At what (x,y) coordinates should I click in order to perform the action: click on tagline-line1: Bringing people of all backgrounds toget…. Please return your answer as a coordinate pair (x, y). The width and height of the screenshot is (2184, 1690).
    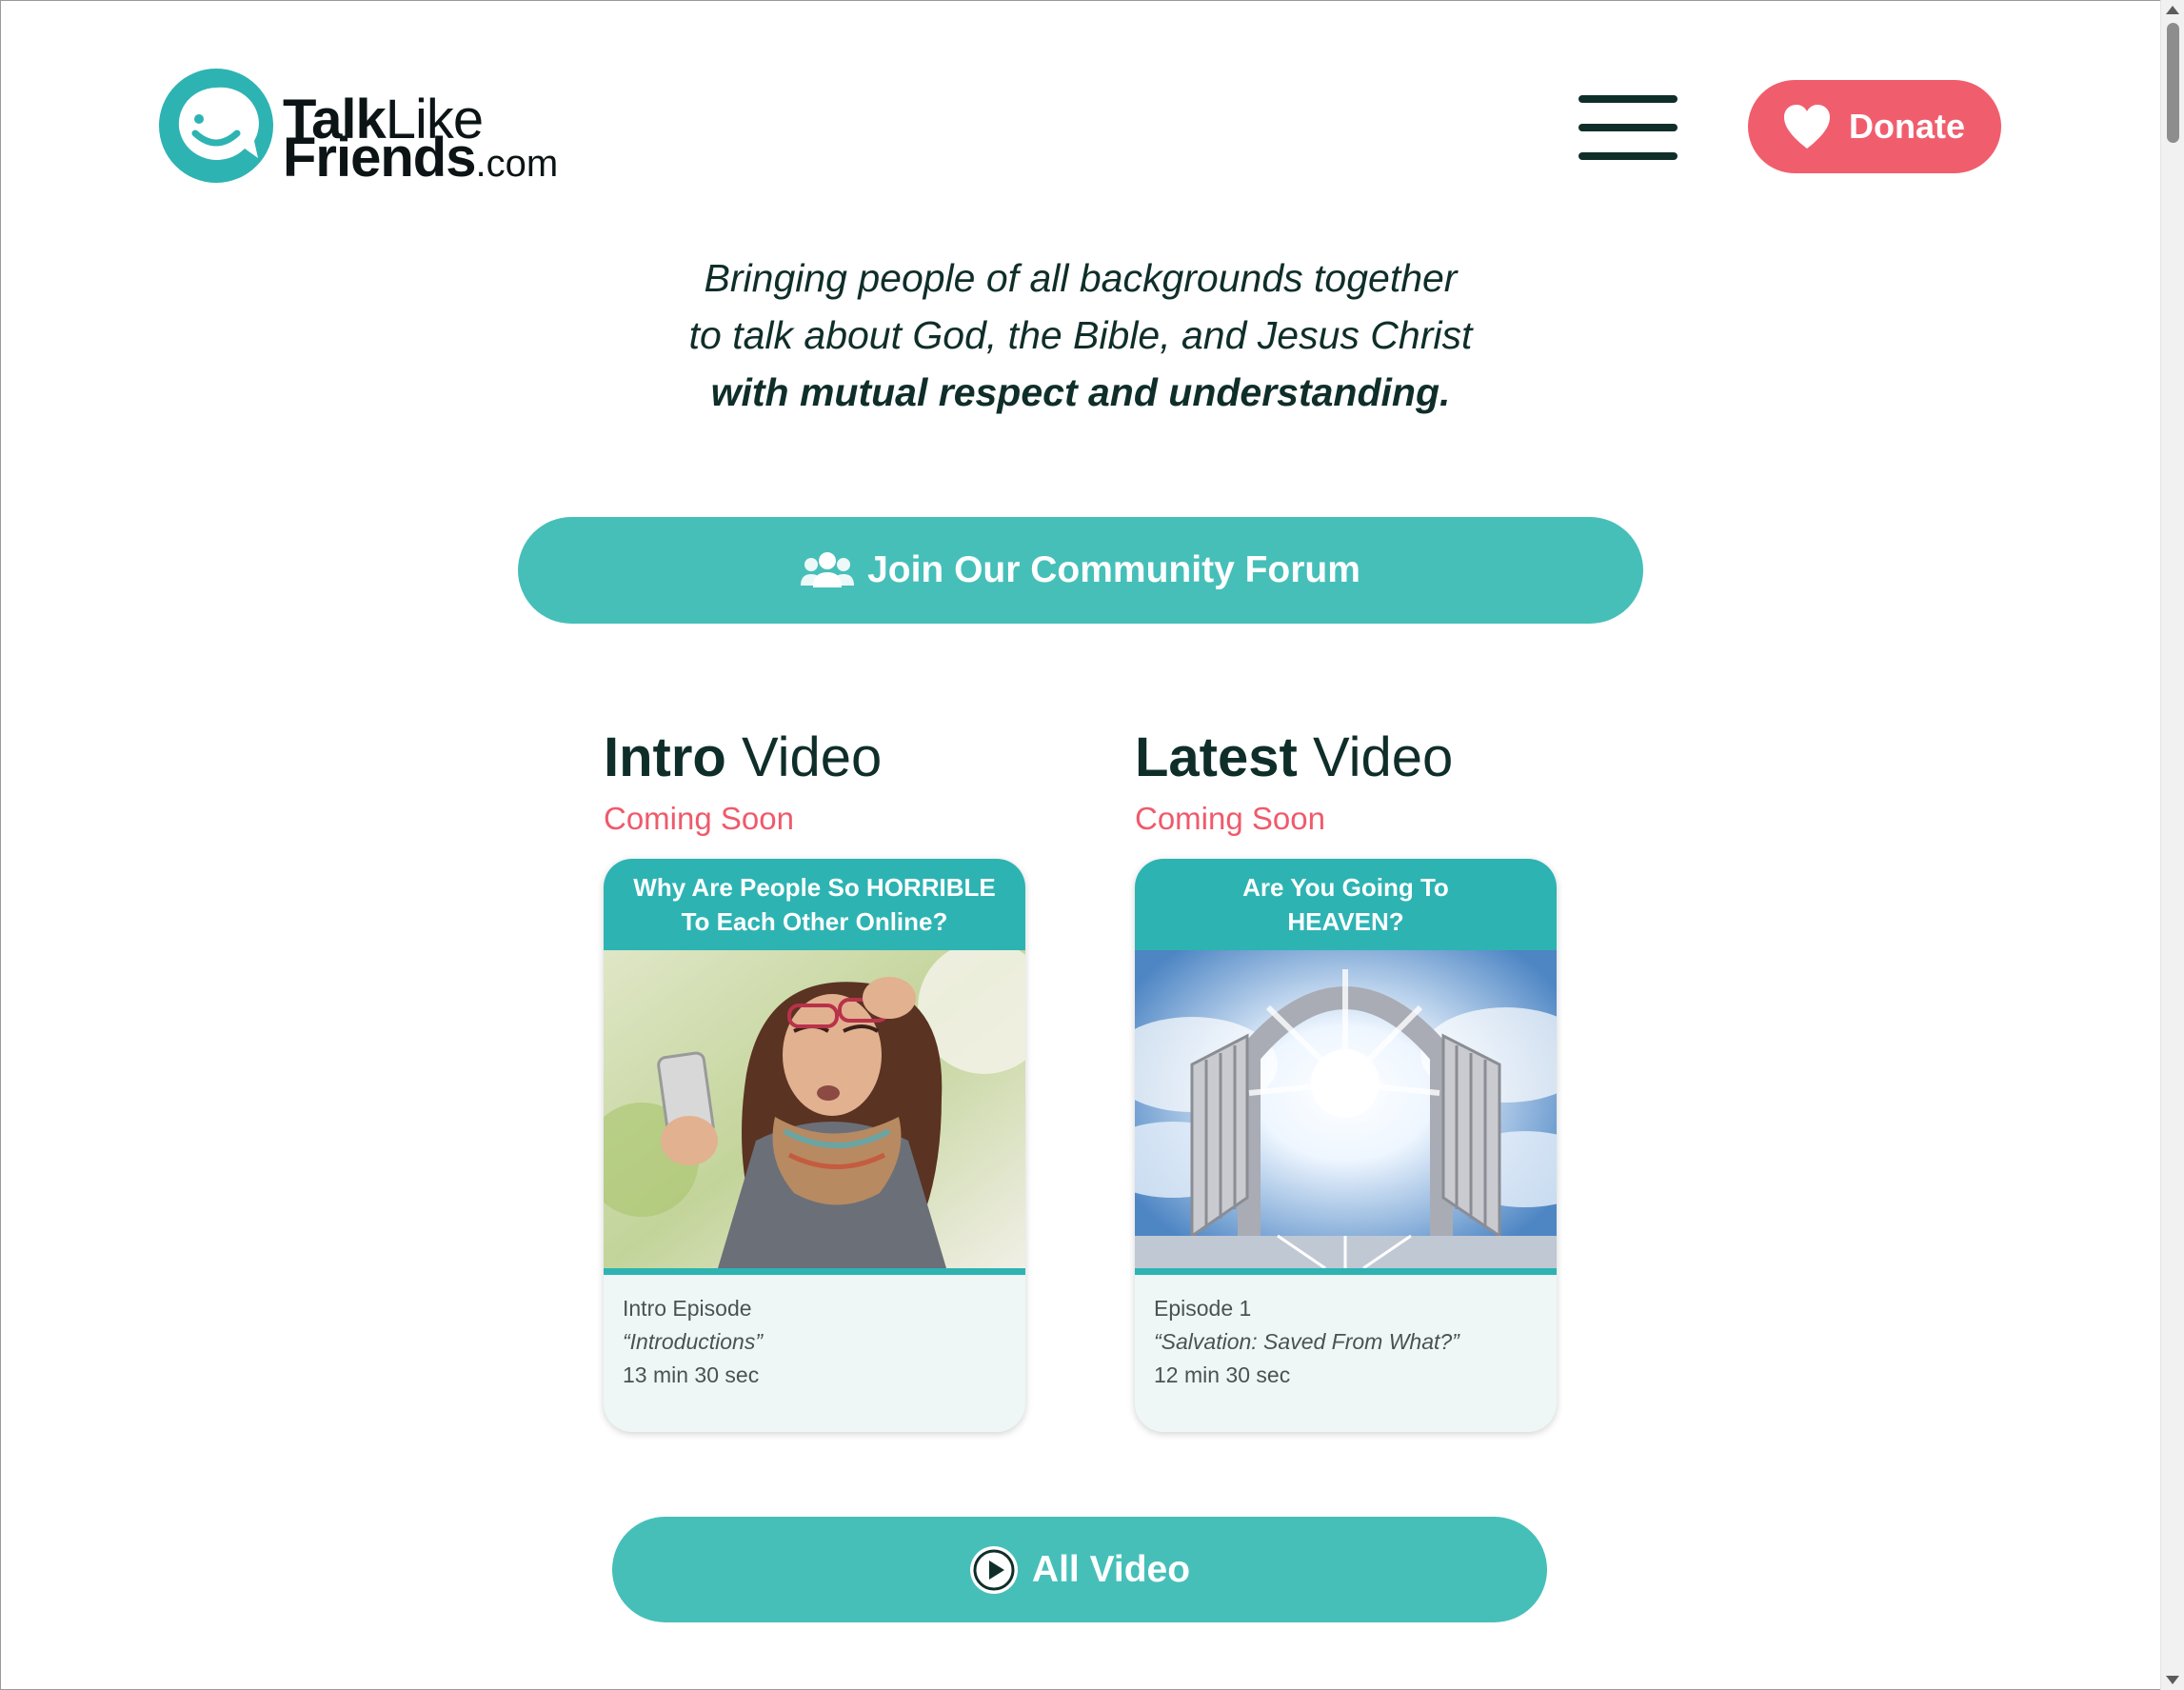
    Looking at the image, I should click on (1081, 278).